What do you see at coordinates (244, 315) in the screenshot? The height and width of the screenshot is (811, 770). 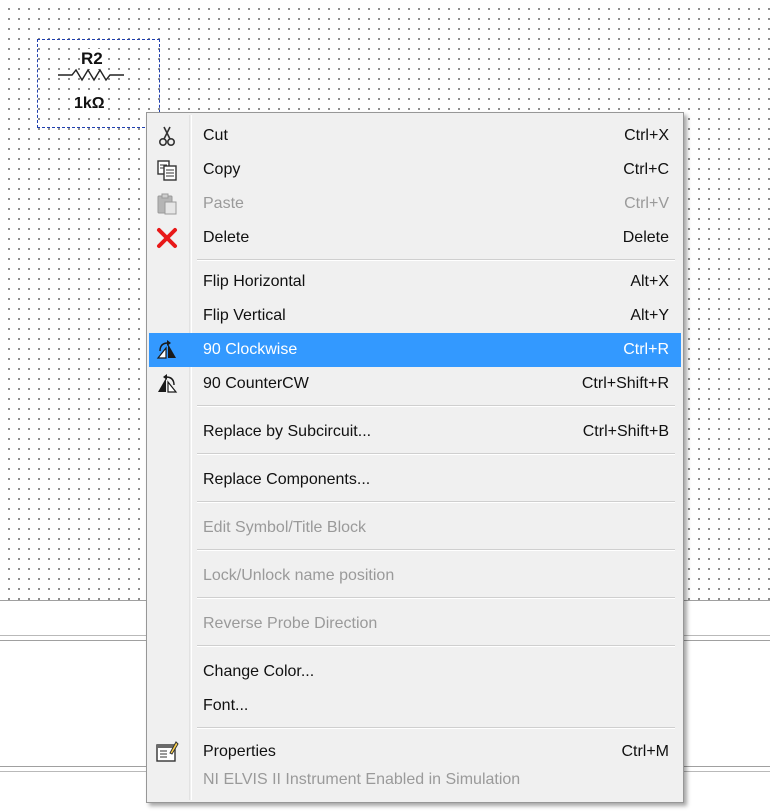 I see `menu-item-label: Flip Vertical` at bounding box center [244, 315].